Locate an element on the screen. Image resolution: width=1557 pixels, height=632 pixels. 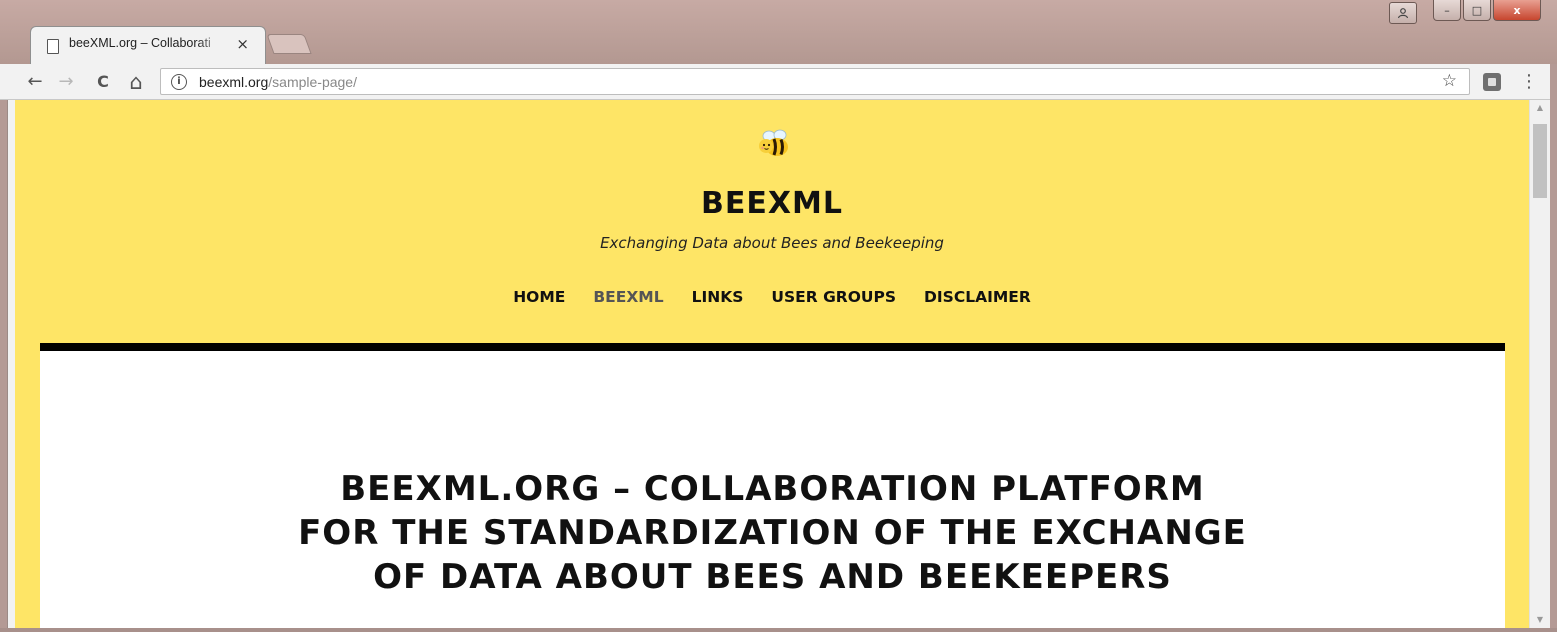
reload-icon: C is located at coordinates (103, 82).